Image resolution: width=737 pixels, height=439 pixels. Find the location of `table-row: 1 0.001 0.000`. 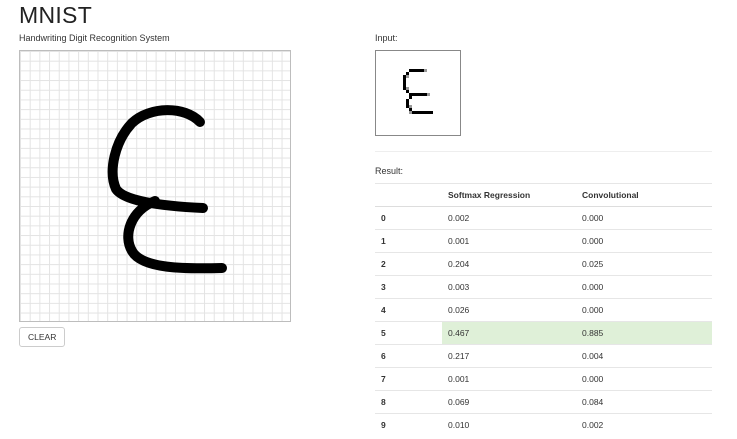

table-row: 1 0.001 0.000 is located at coordinates (543, 241).